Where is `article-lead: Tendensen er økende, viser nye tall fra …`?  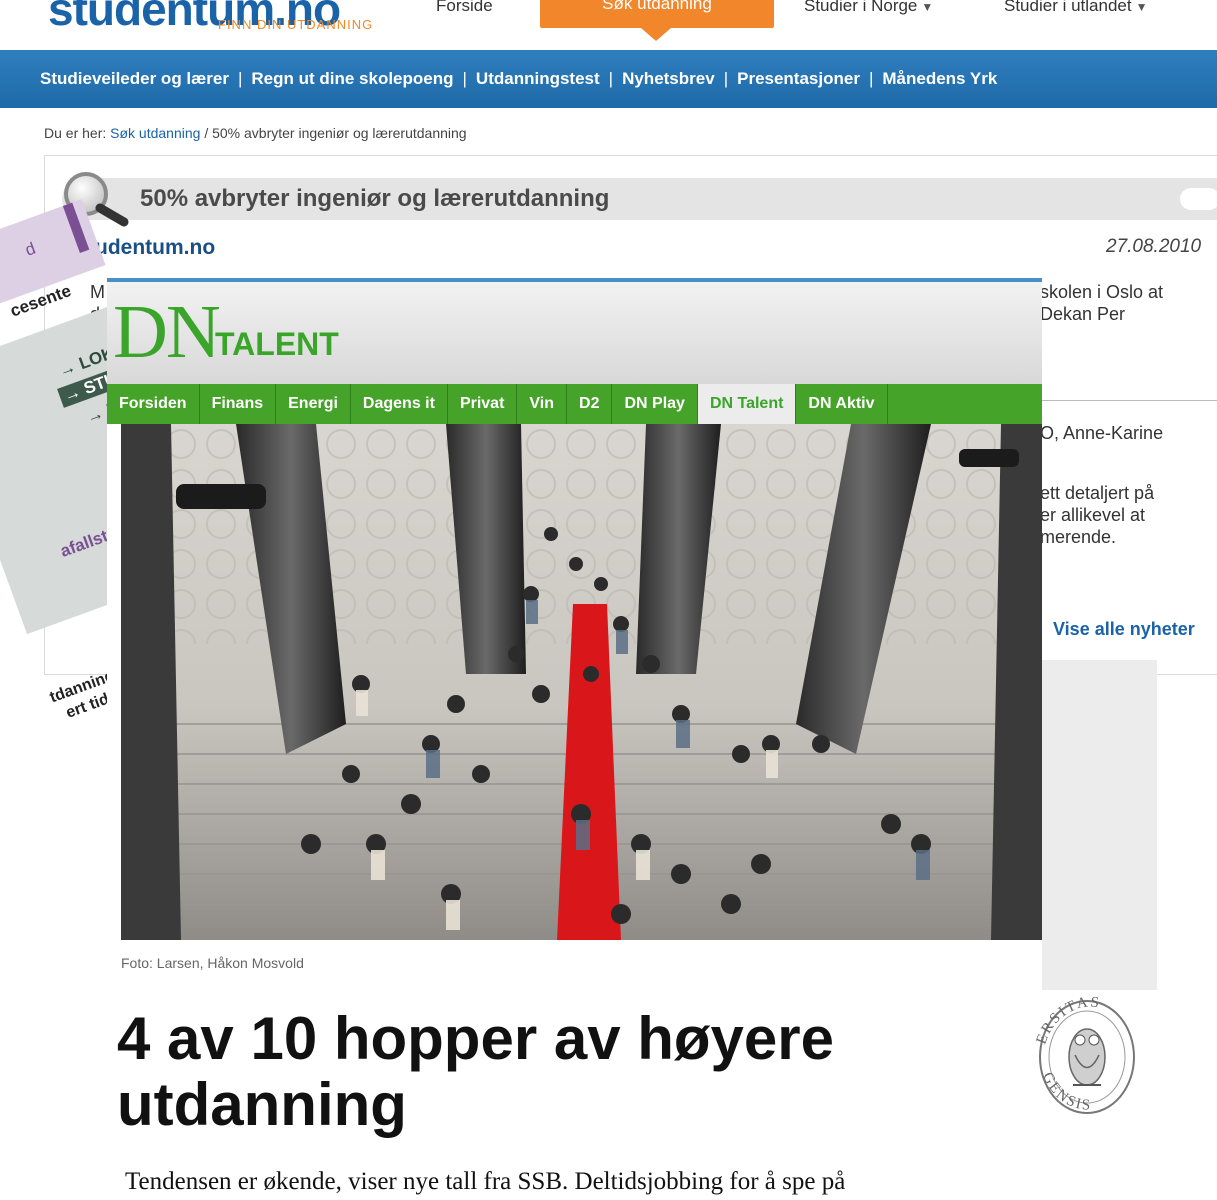 article-lead: Tendensen er økende, viser nye tall fra … is located at coordinates (485, 1181).